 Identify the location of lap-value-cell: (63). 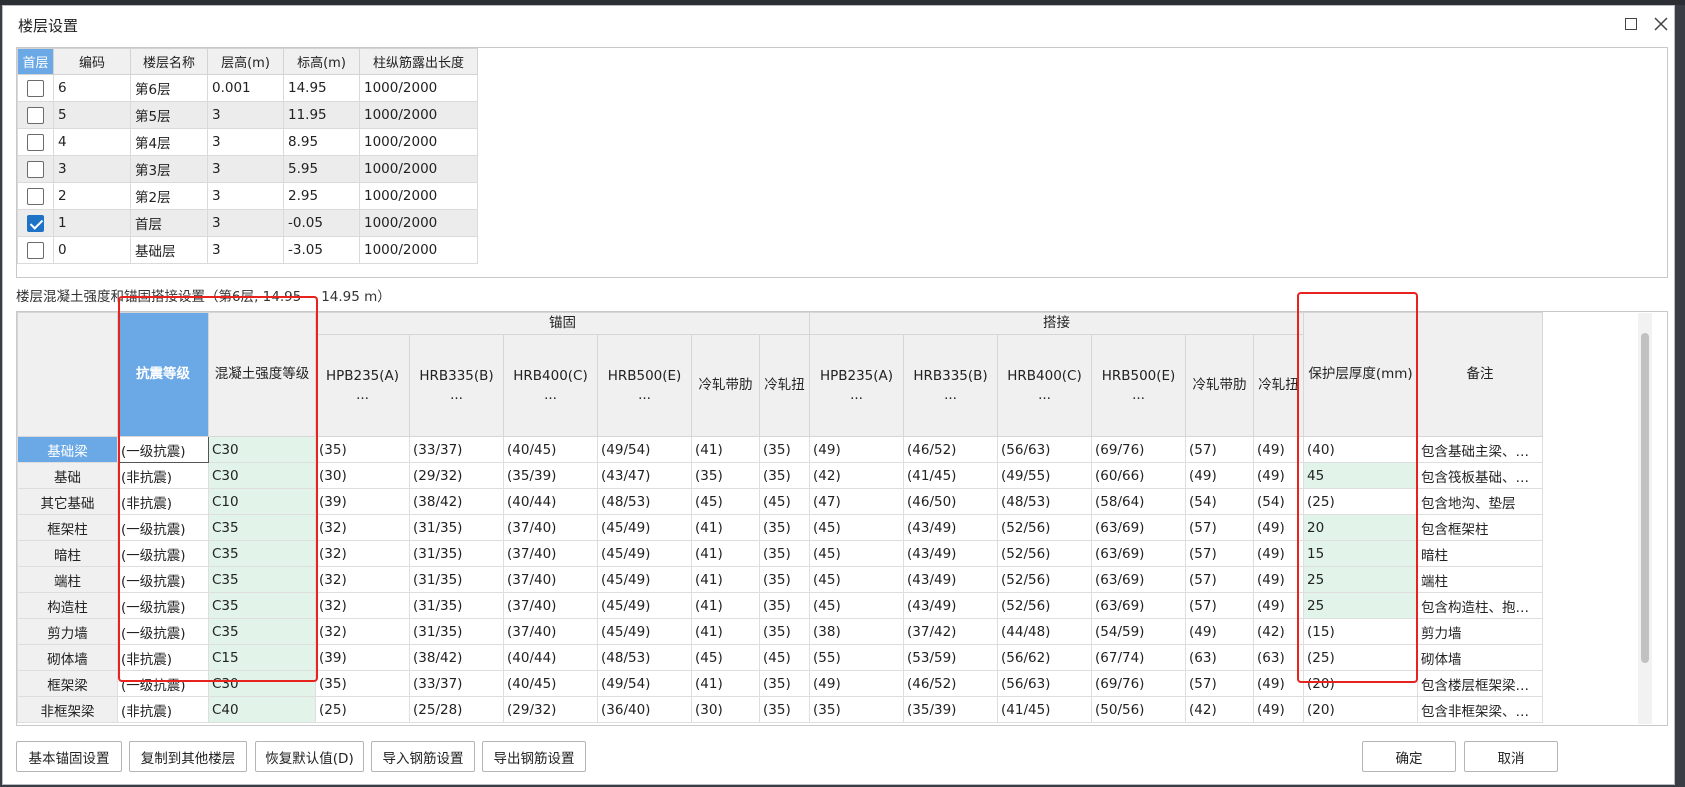
(1219, 657).